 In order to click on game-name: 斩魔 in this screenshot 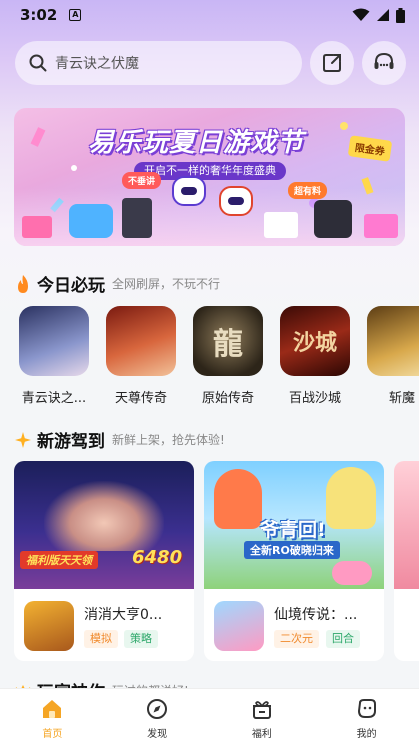, I will do `click(401, 398)`.